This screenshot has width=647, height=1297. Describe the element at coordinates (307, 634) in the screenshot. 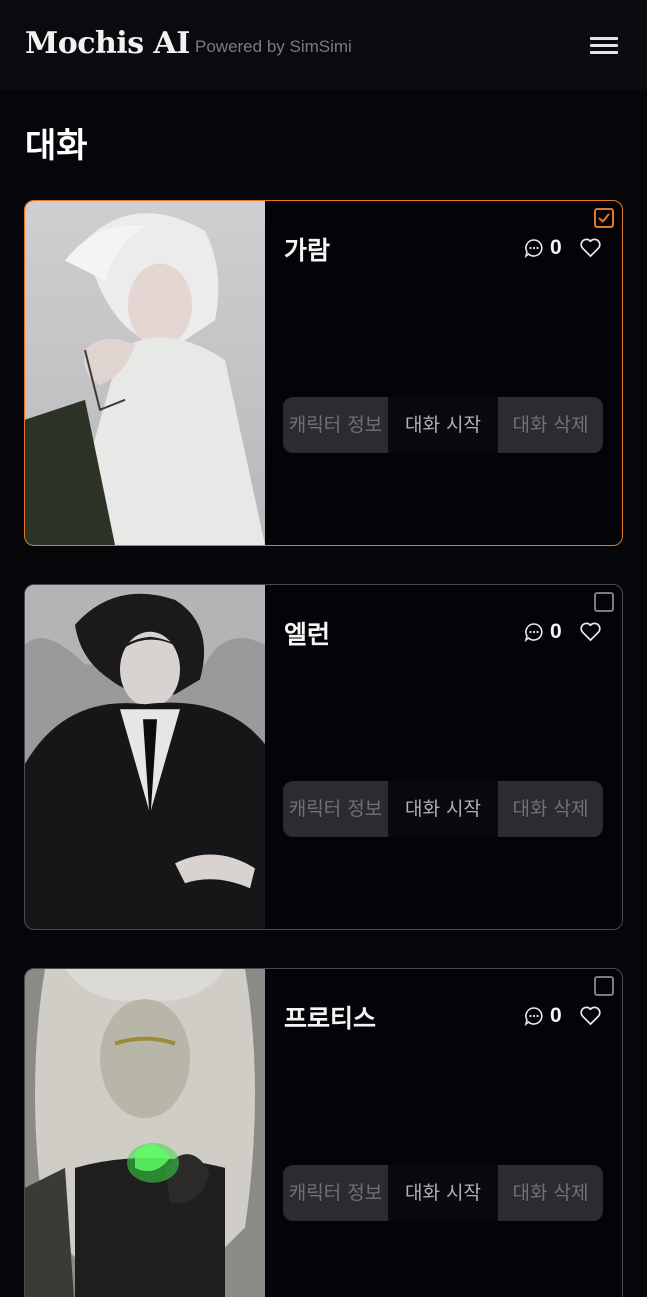

I see `character-name: 엘런` at that location.